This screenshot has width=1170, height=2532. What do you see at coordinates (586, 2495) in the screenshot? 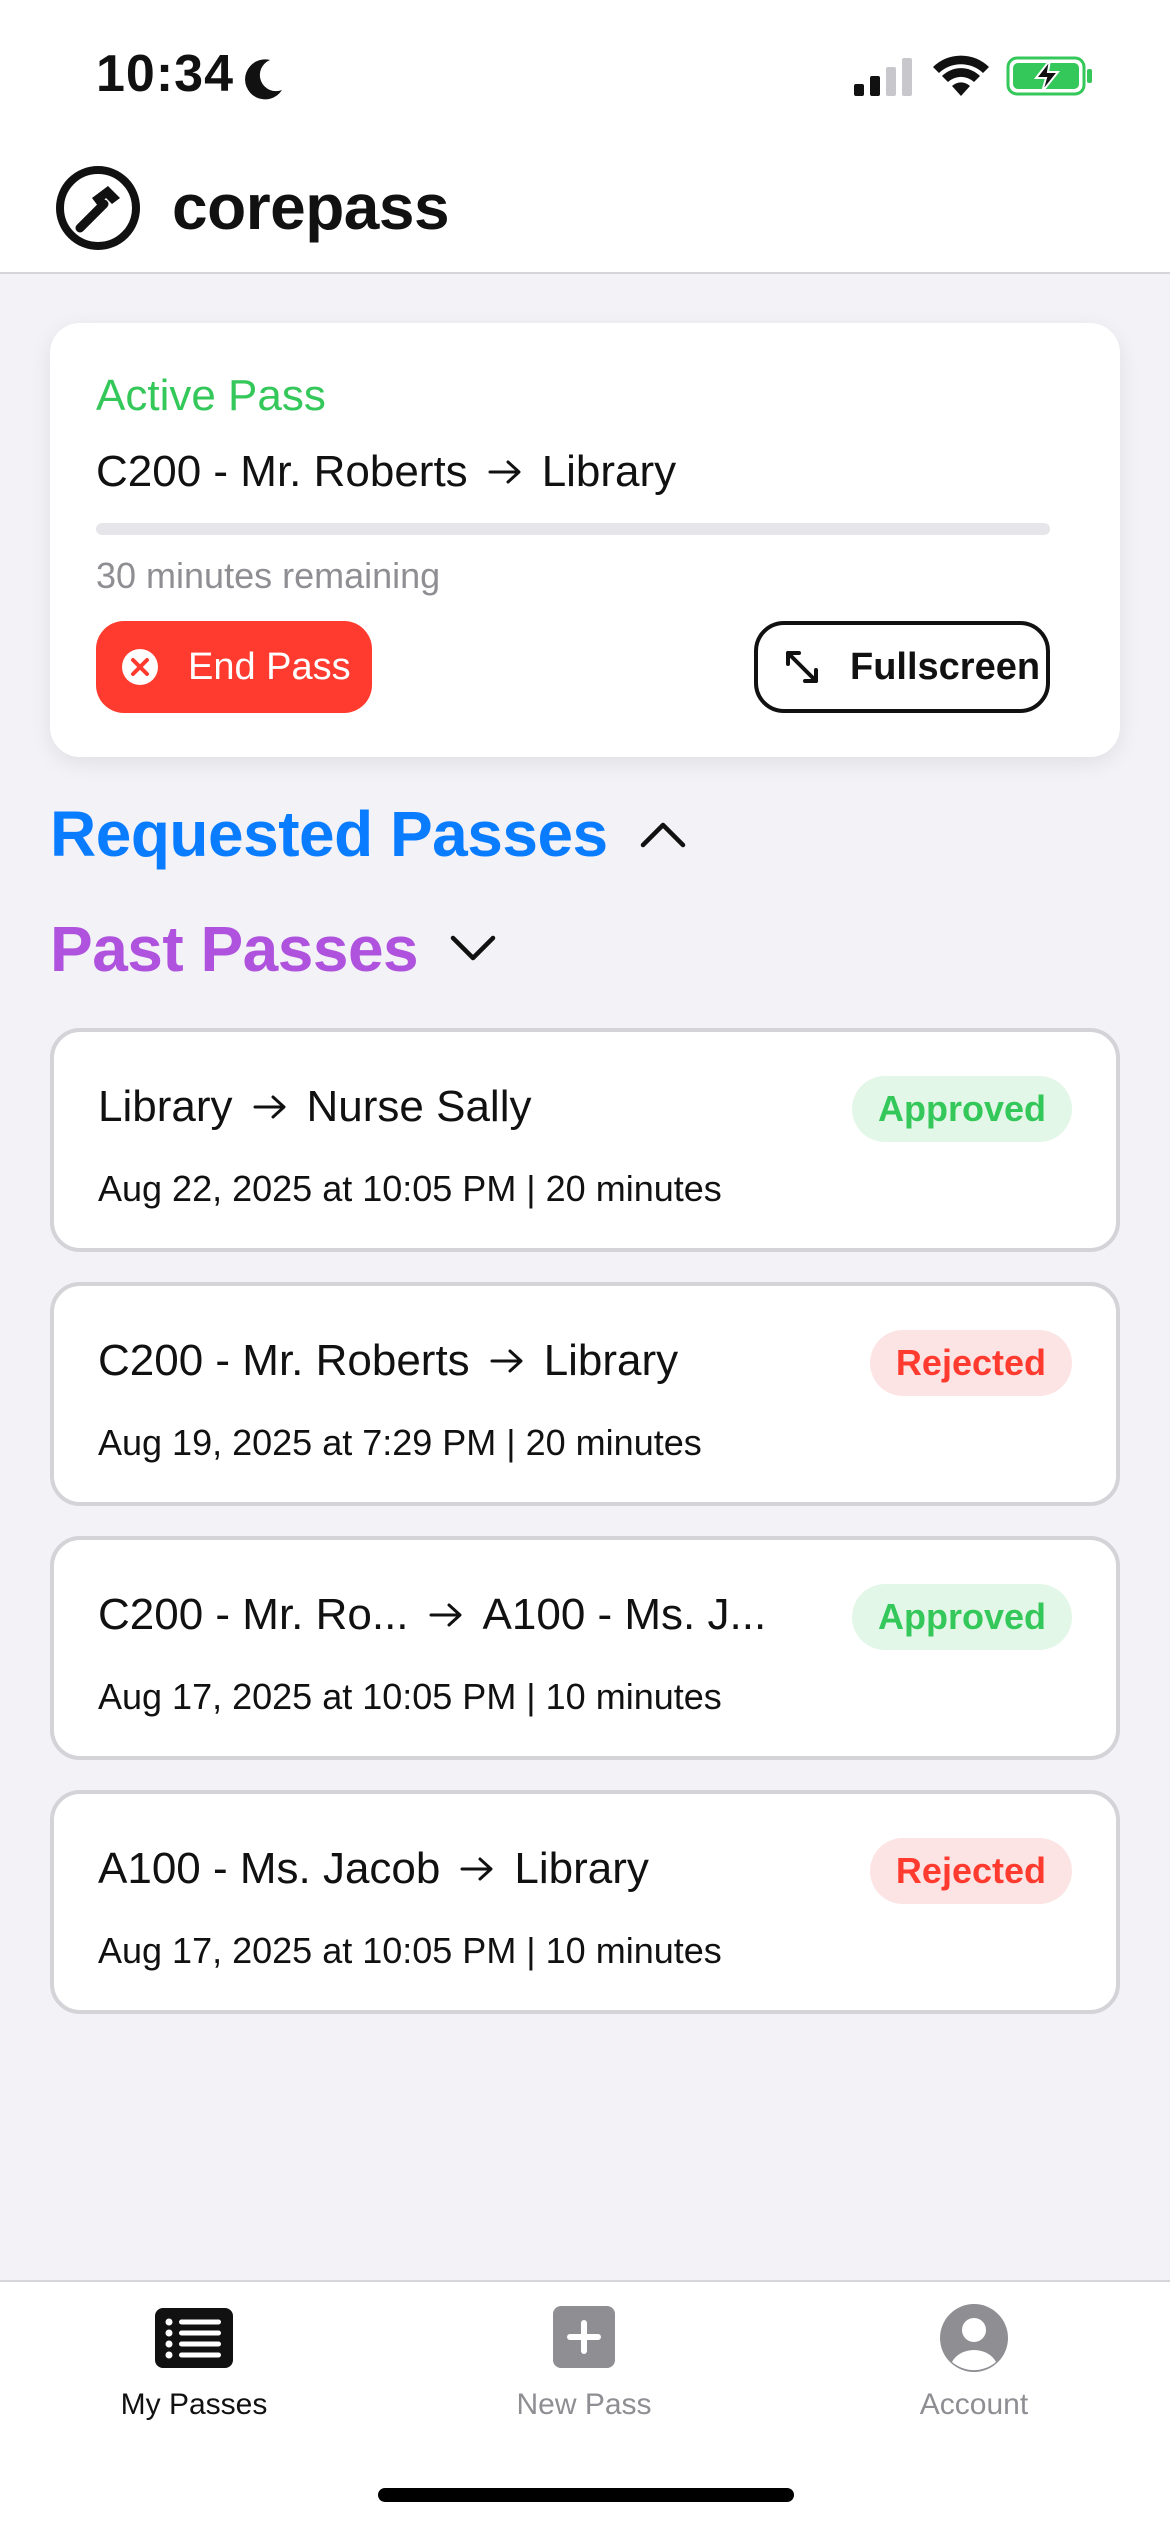
I see `home-indicator` at bounding box center [586, 2495].